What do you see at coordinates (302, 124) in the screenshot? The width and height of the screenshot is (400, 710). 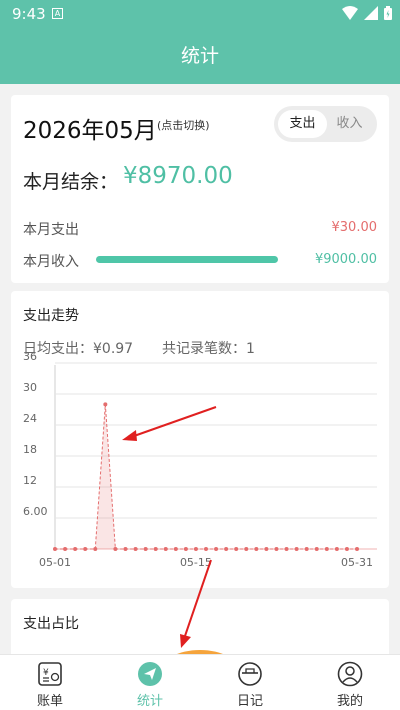 I see `toggle-expense: 支出` at bounding box center [302, 124].